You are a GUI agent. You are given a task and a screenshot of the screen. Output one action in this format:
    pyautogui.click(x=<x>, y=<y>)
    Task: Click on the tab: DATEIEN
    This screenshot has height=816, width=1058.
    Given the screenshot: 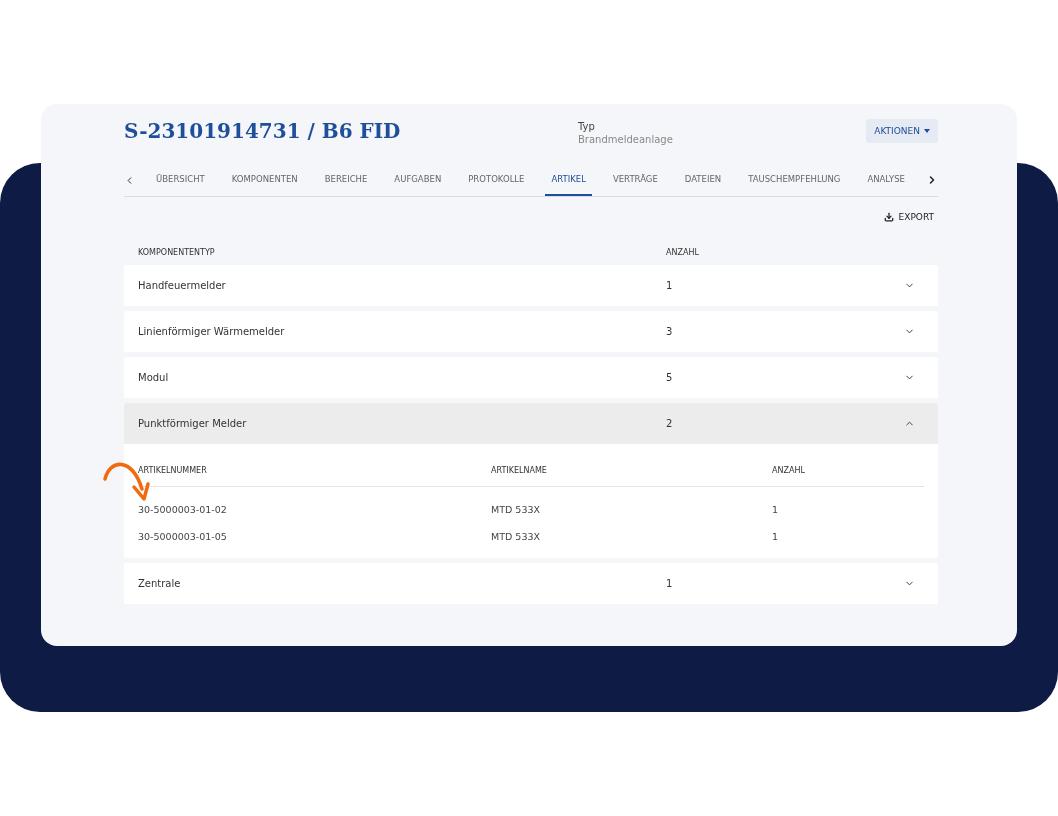 What is the action you would take?
    pyautogui.click(x=703, y=180)
    